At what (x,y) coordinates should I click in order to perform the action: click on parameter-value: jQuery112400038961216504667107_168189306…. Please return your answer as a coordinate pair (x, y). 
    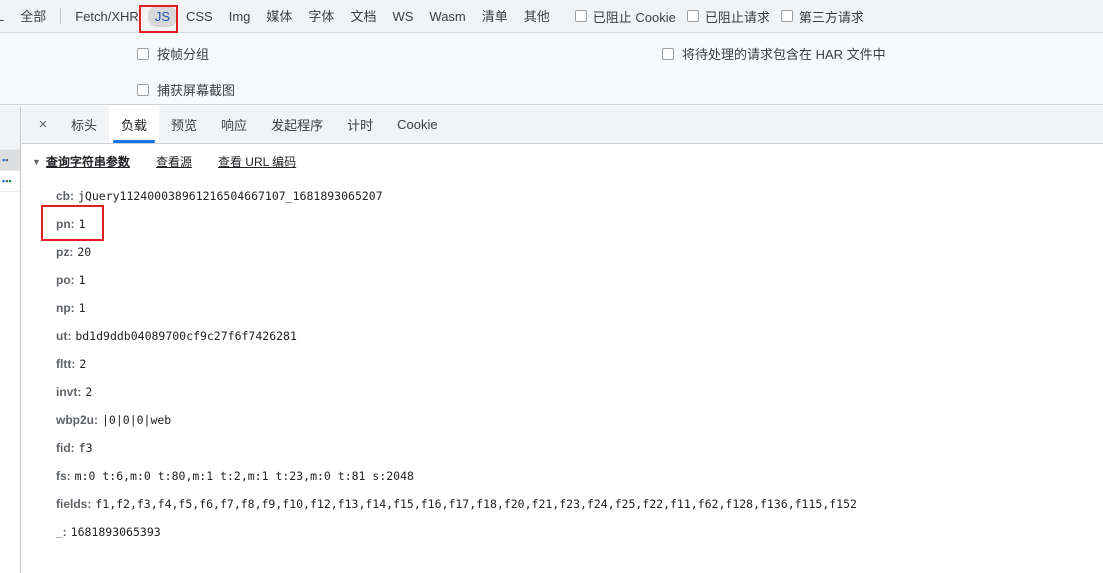
    Looking at the image, I should click on (230, 196).